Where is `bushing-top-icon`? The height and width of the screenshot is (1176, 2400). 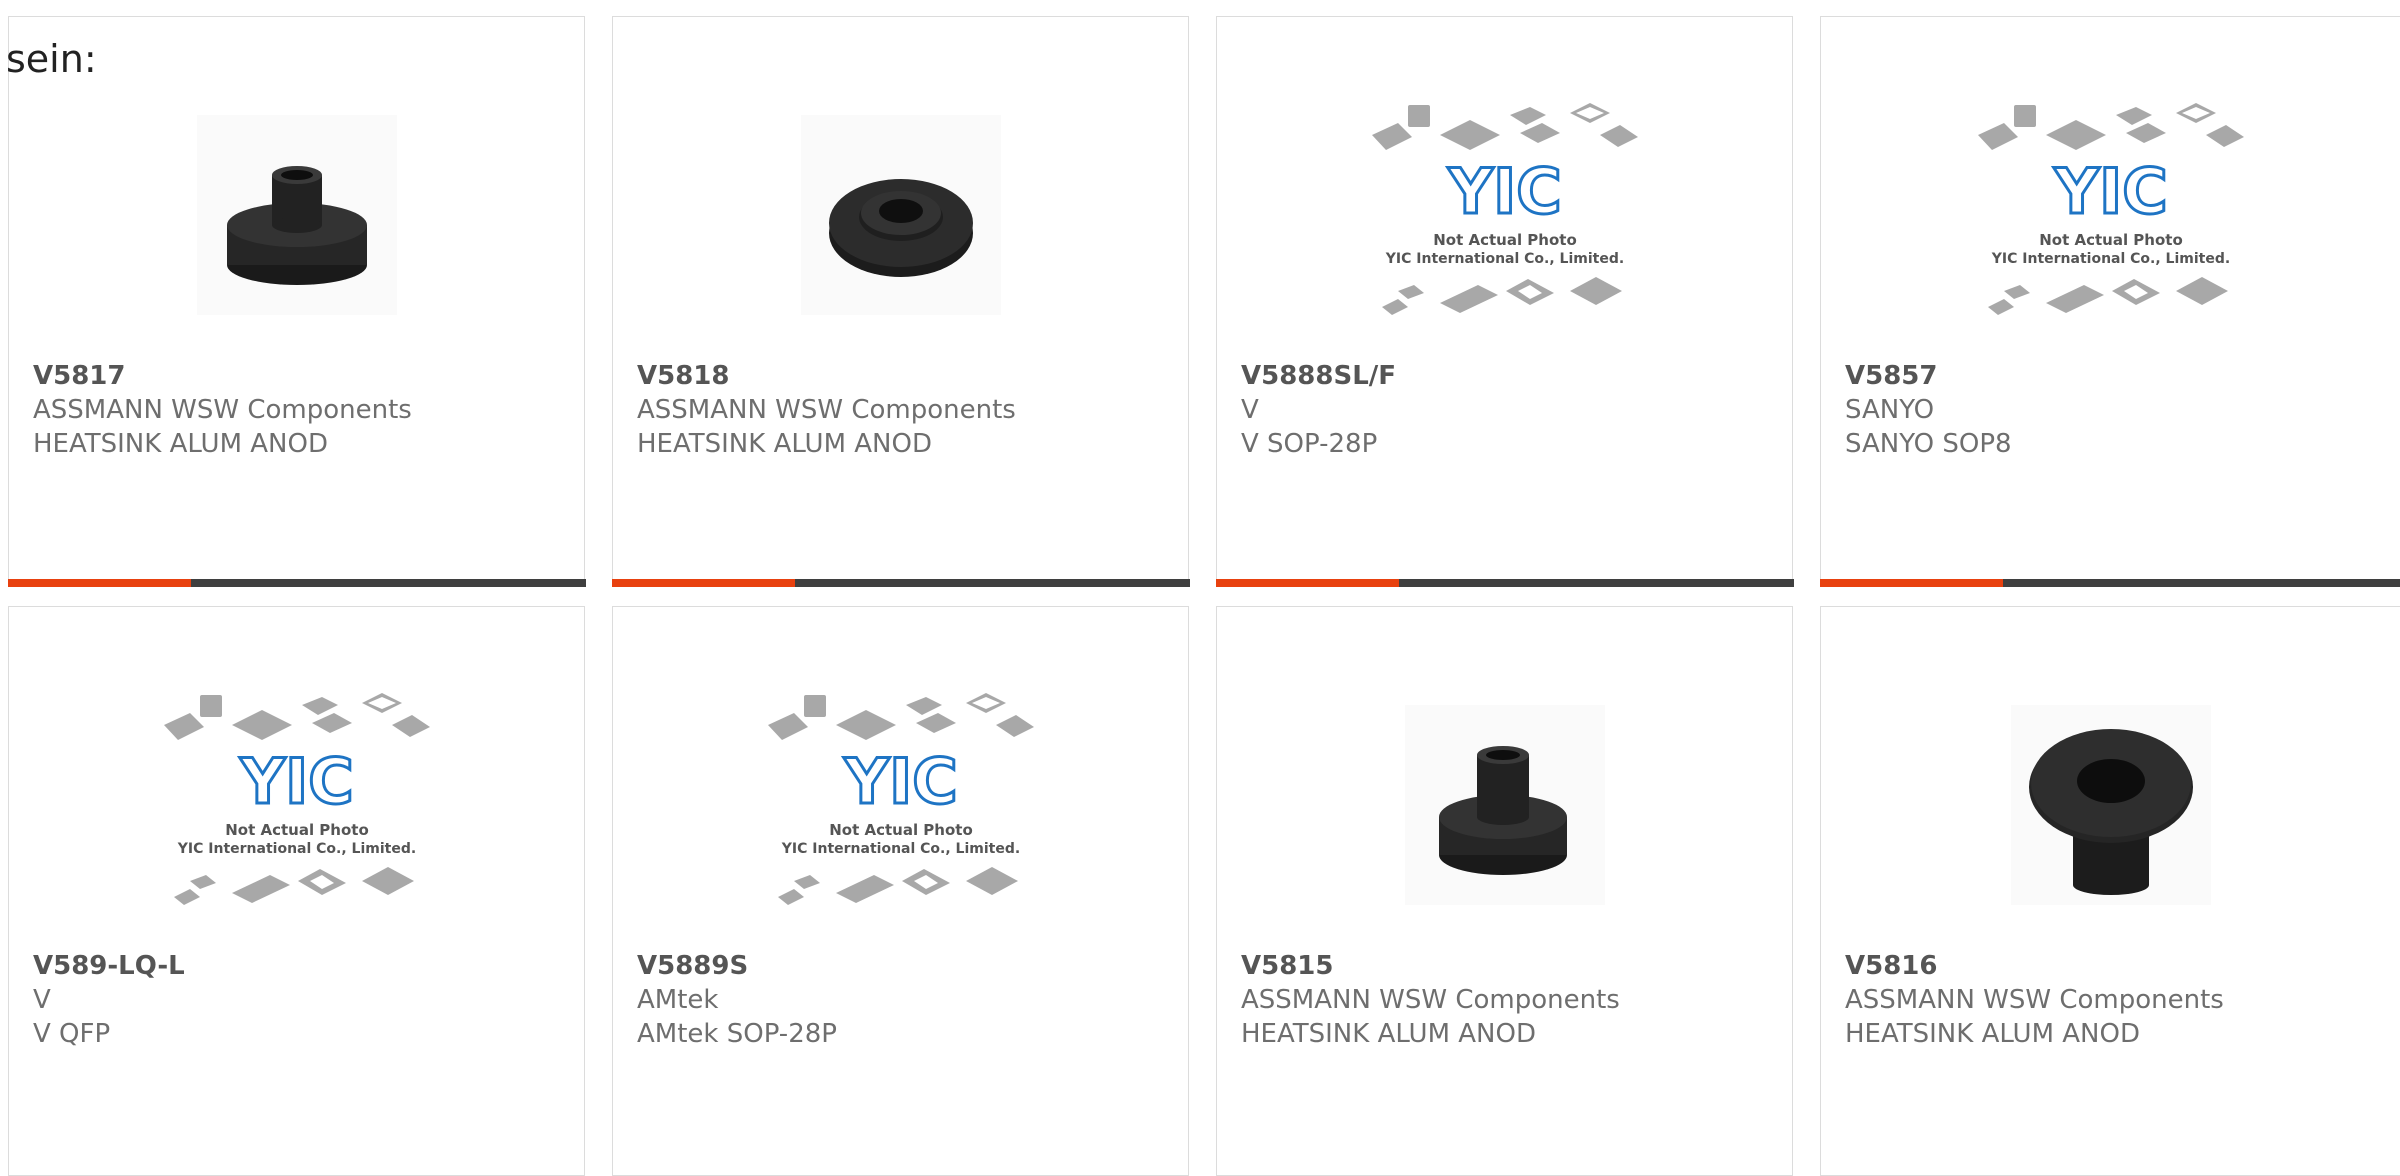 bushing-top-icon is located at coordinates (2111, 805).